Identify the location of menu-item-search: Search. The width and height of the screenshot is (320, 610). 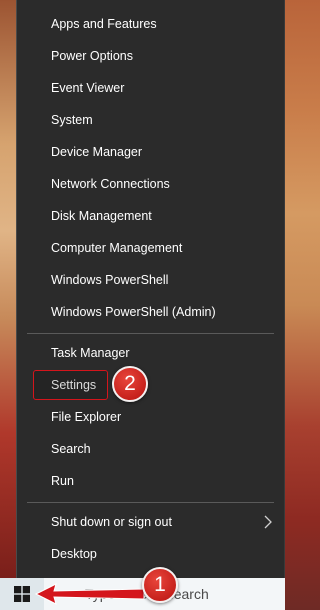
(150, 449).